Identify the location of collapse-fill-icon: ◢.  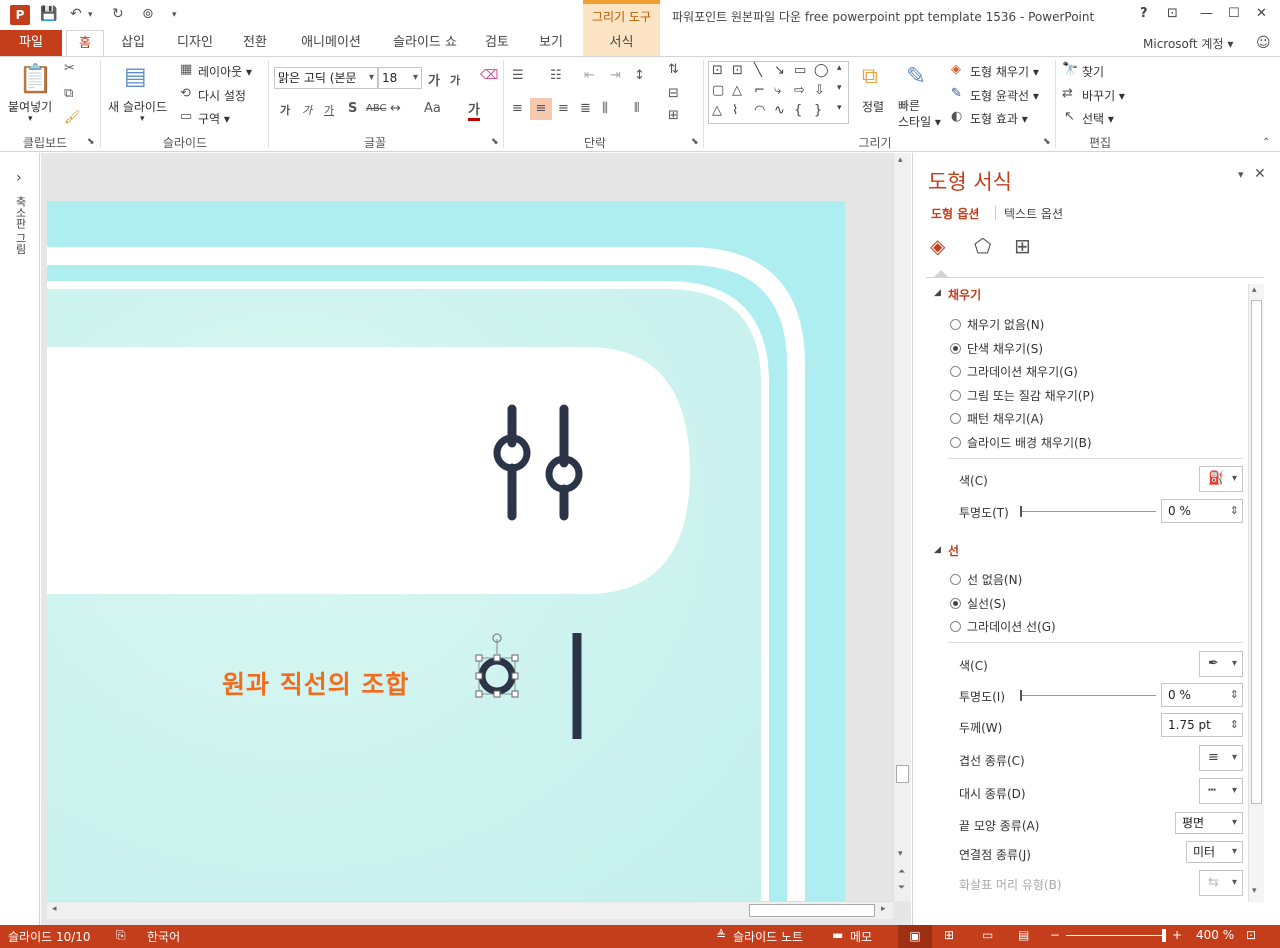
(937, 293).